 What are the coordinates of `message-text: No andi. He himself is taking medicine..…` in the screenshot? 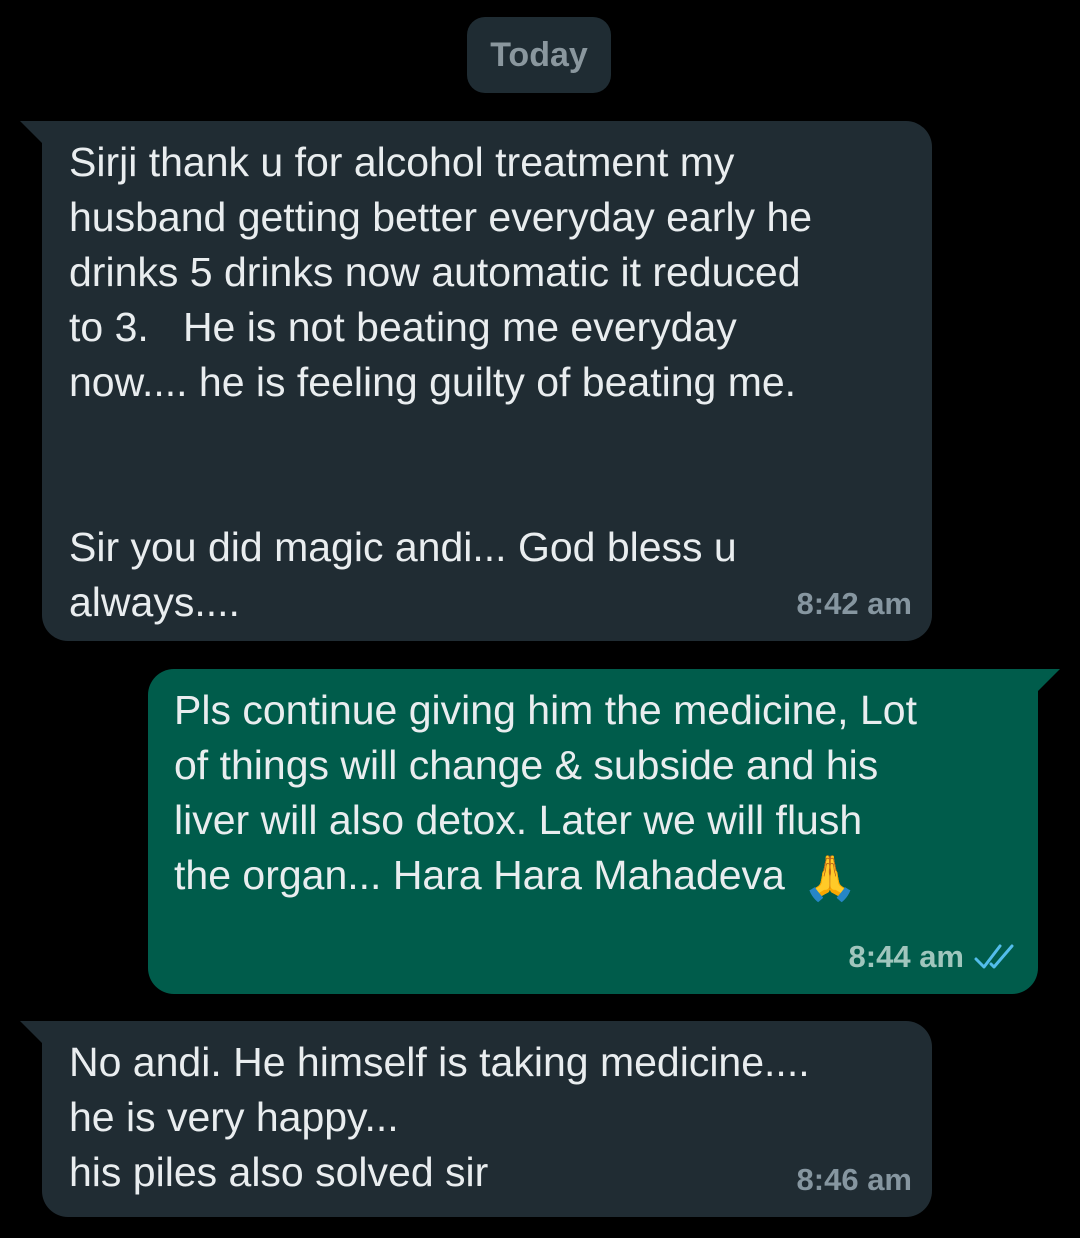 It's located at (439, 1117).